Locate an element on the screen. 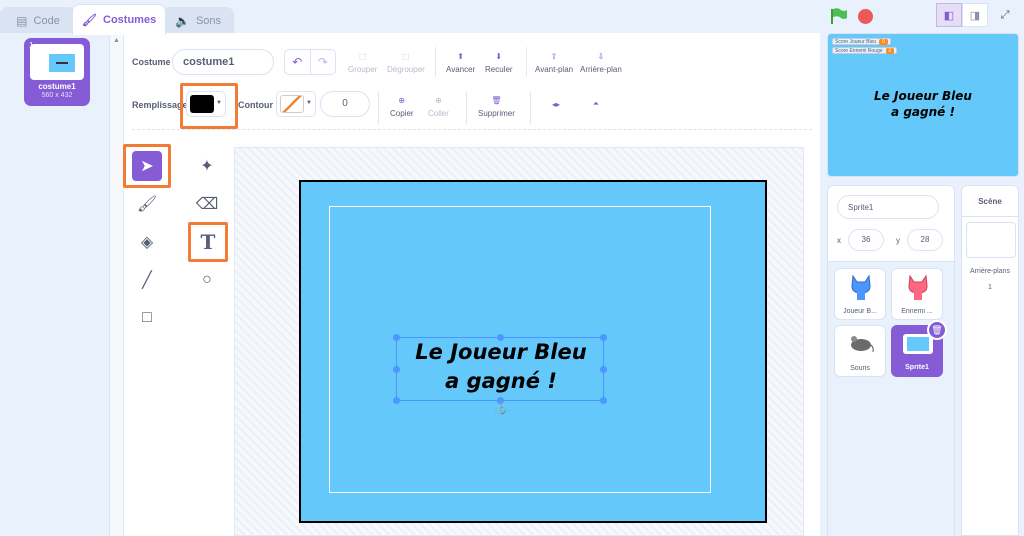  arrow-cursor-icon: ➤ is located at coordinates (147, 166).